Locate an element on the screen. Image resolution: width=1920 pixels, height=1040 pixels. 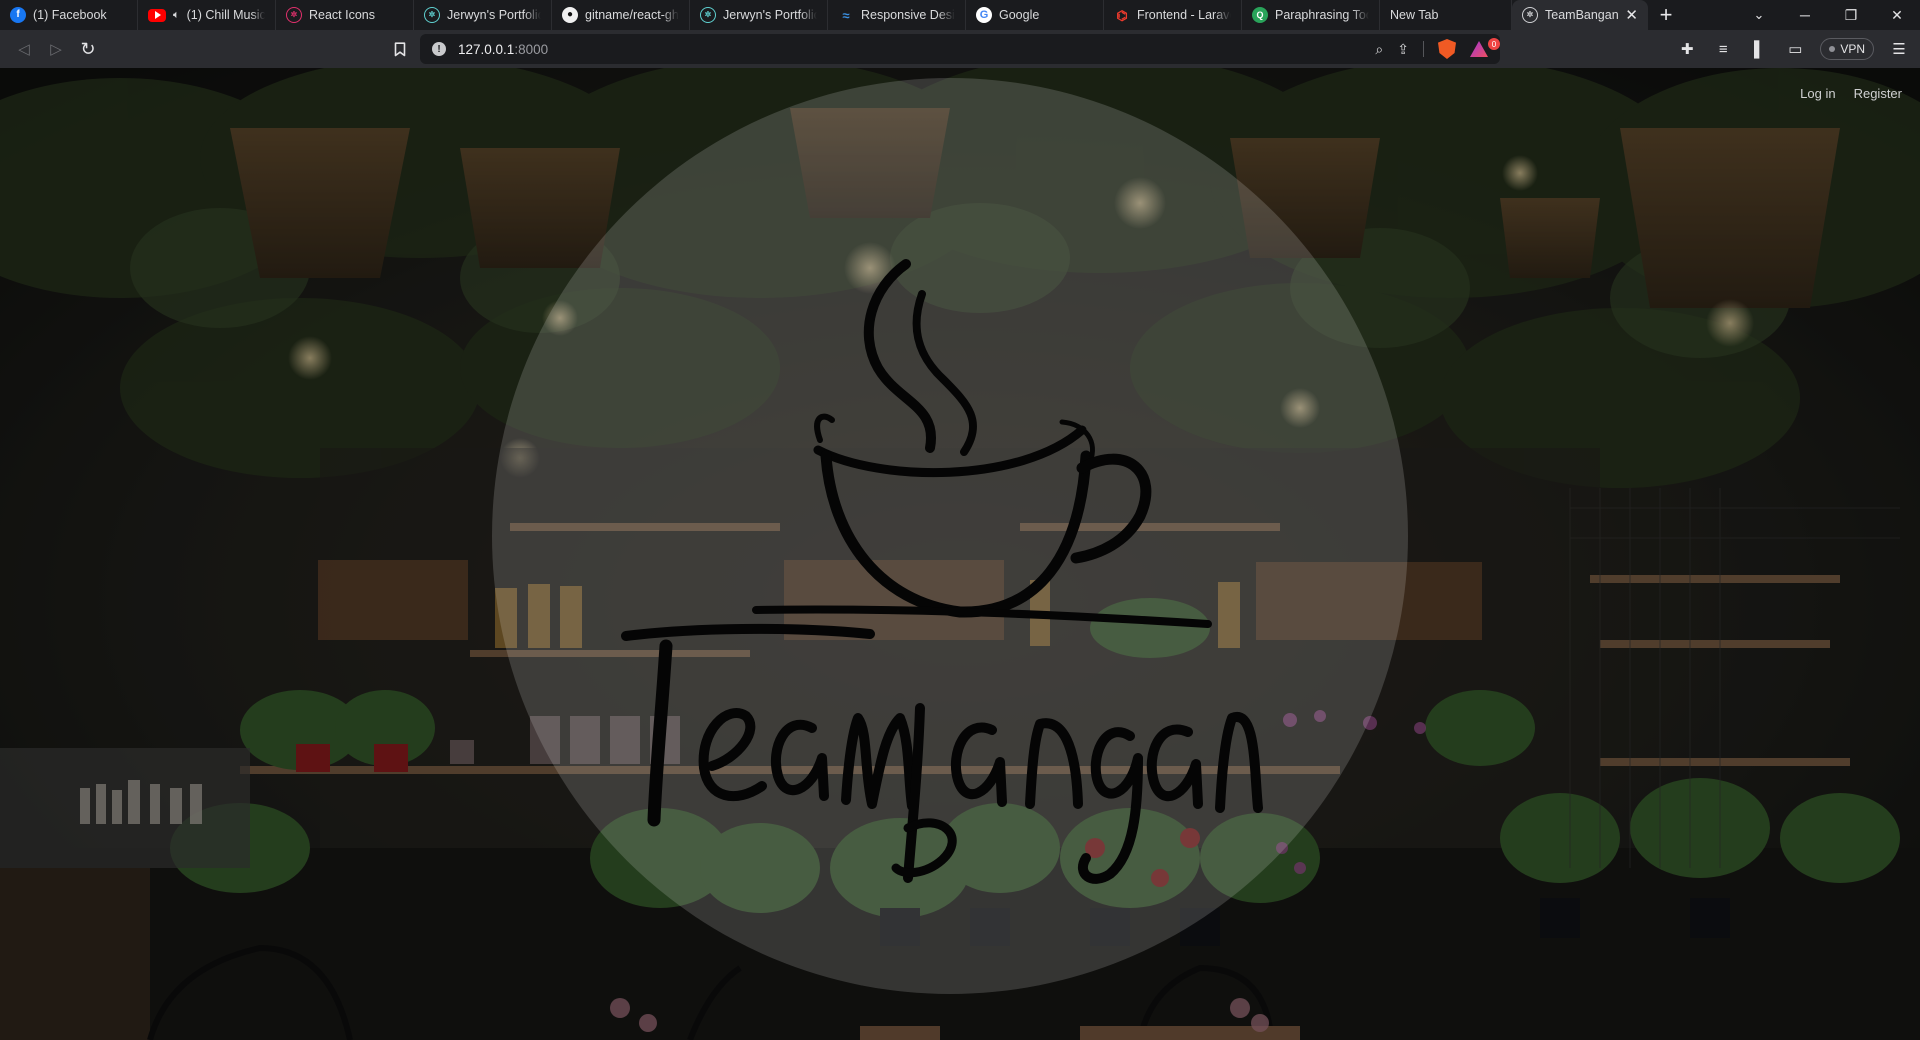
tab-label: Responsive Design is located at coordinates (908, 15).